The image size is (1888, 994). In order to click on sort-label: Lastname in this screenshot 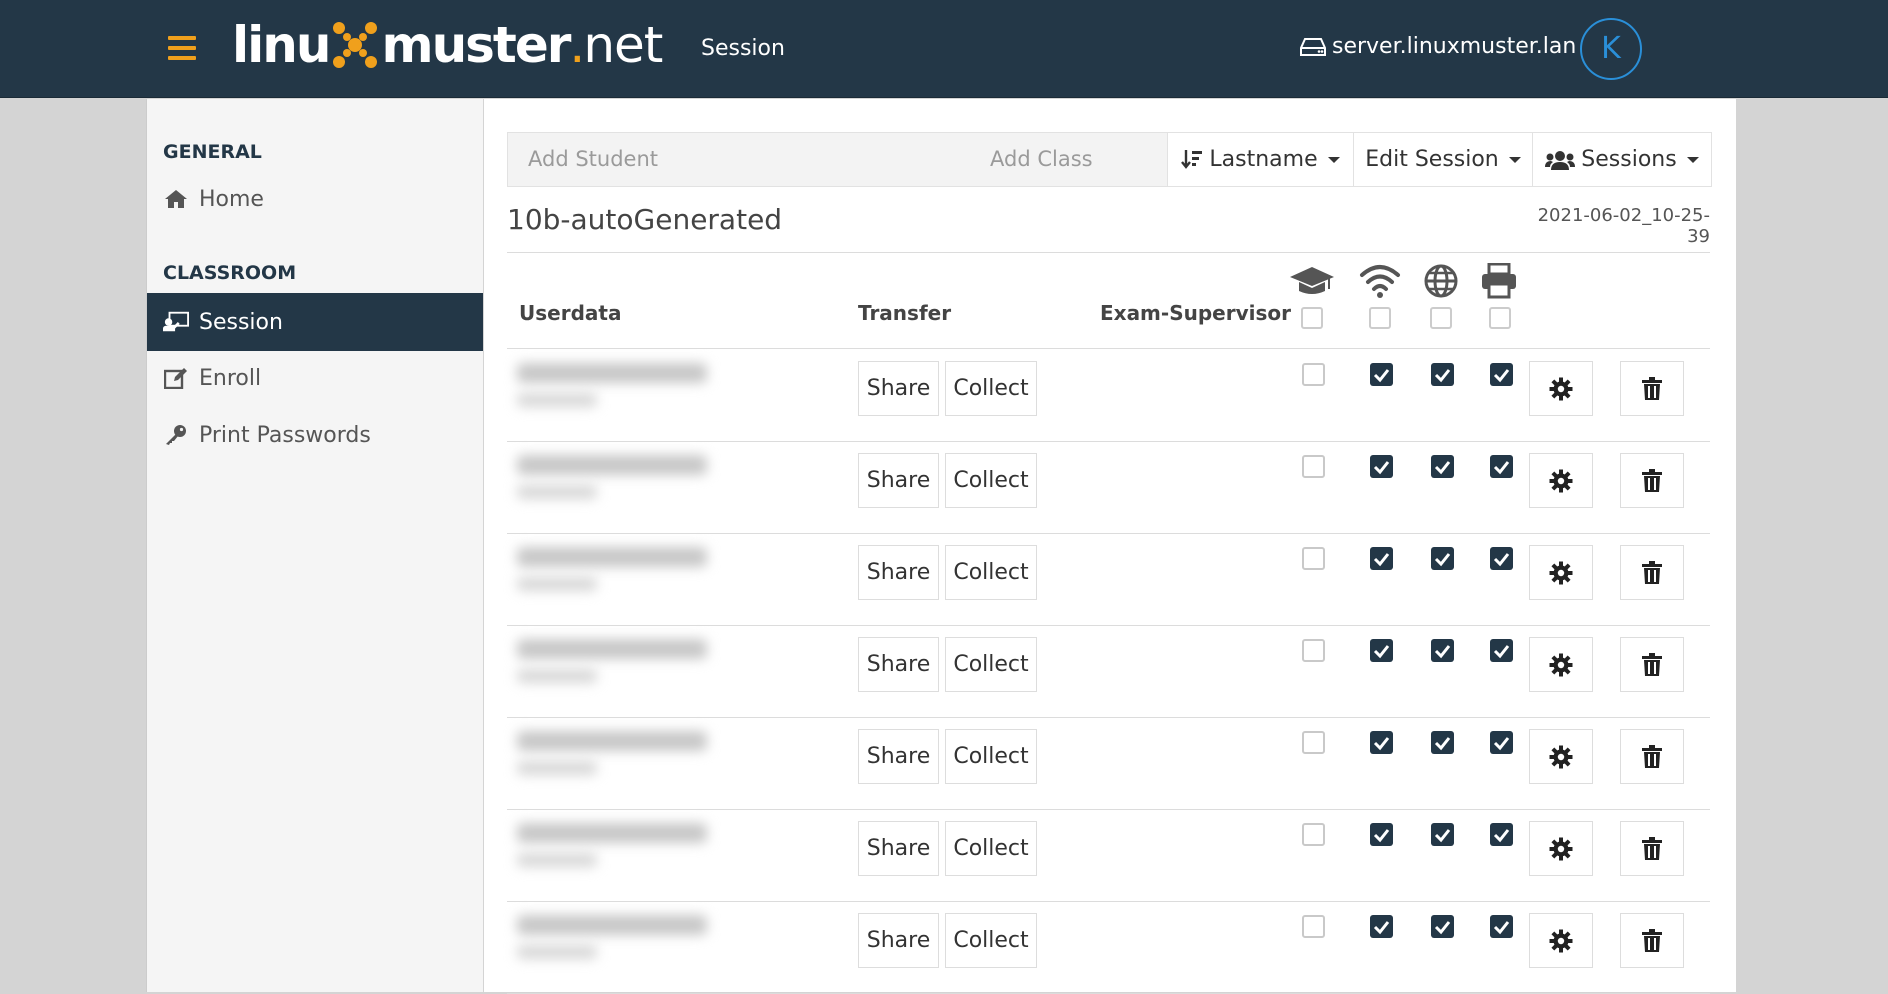, I will do `click(1263, 159)`.